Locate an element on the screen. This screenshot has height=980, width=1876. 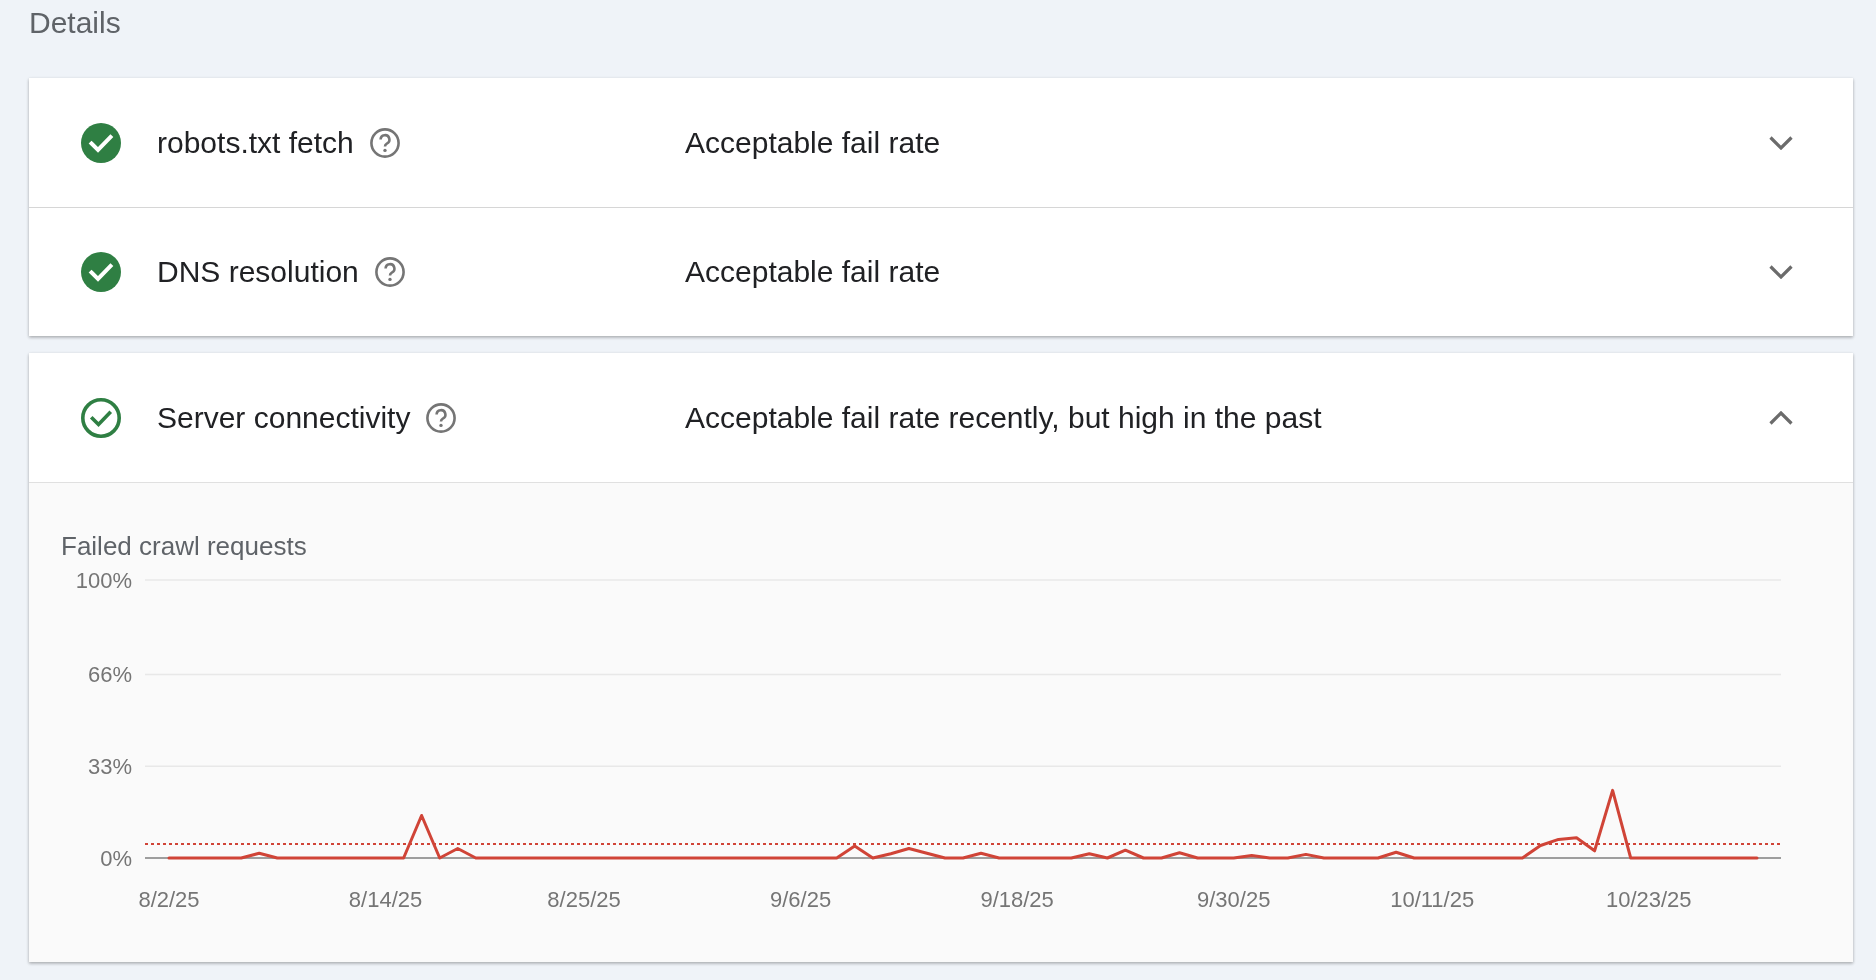
check-name: robots.txt fetch is located at coordinates (255, 142).